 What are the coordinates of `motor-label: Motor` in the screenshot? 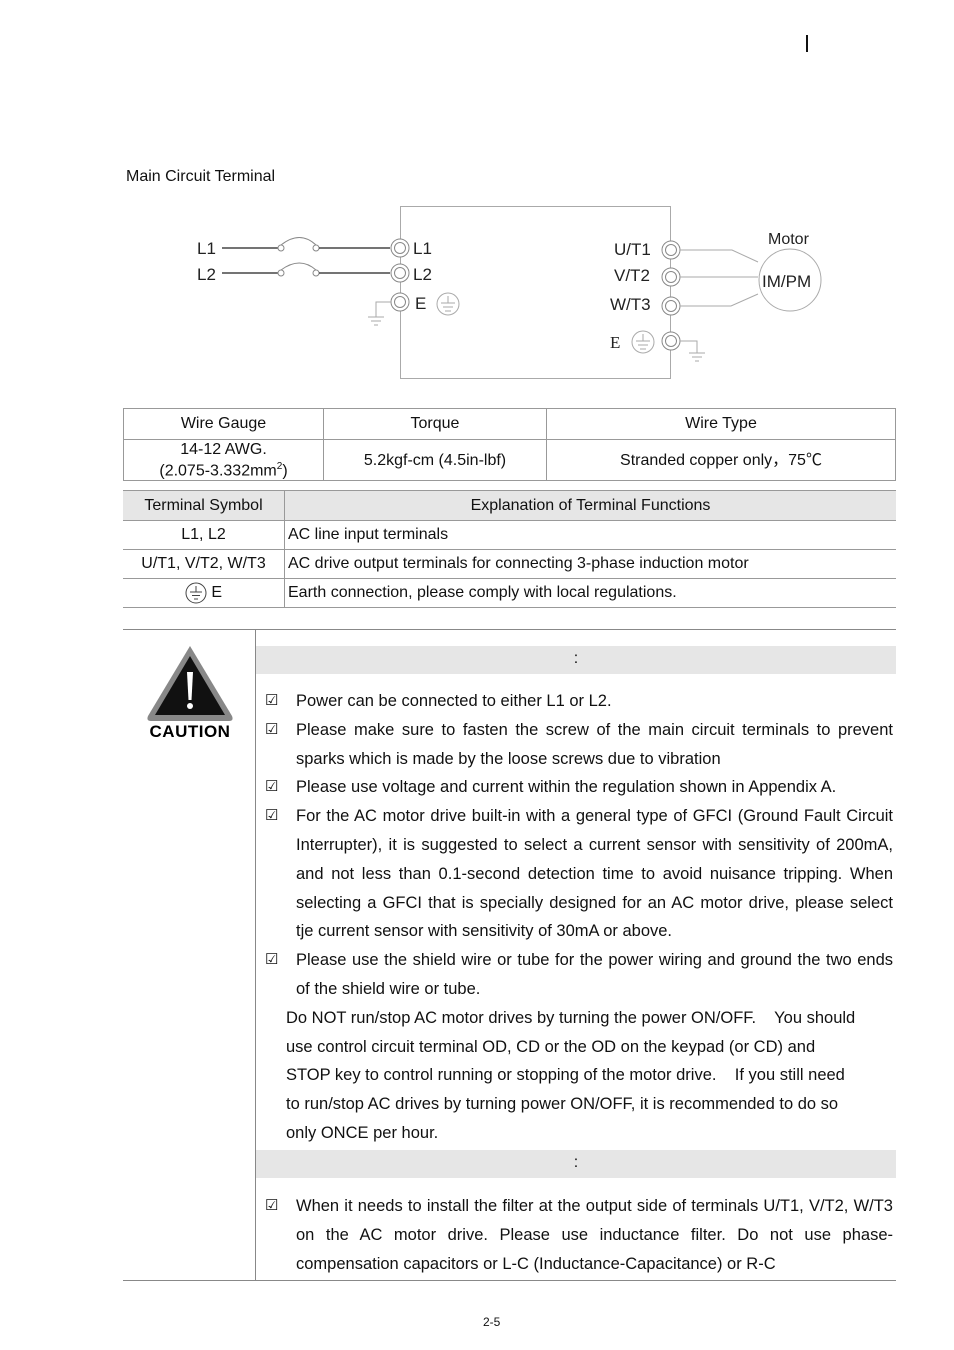 It's located at (789, 239).